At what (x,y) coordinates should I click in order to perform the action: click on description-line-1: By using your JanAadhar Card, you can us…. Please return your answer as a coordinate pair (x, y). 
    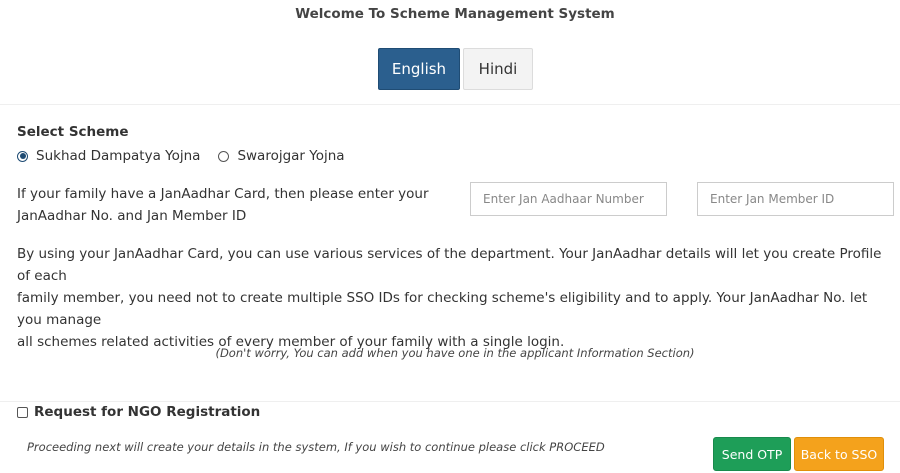
    Looking at the image, I should click on (449, 265).